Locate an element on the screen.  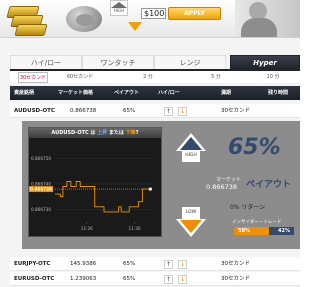
high-arrow-icon is located at coordinates (191, 143).